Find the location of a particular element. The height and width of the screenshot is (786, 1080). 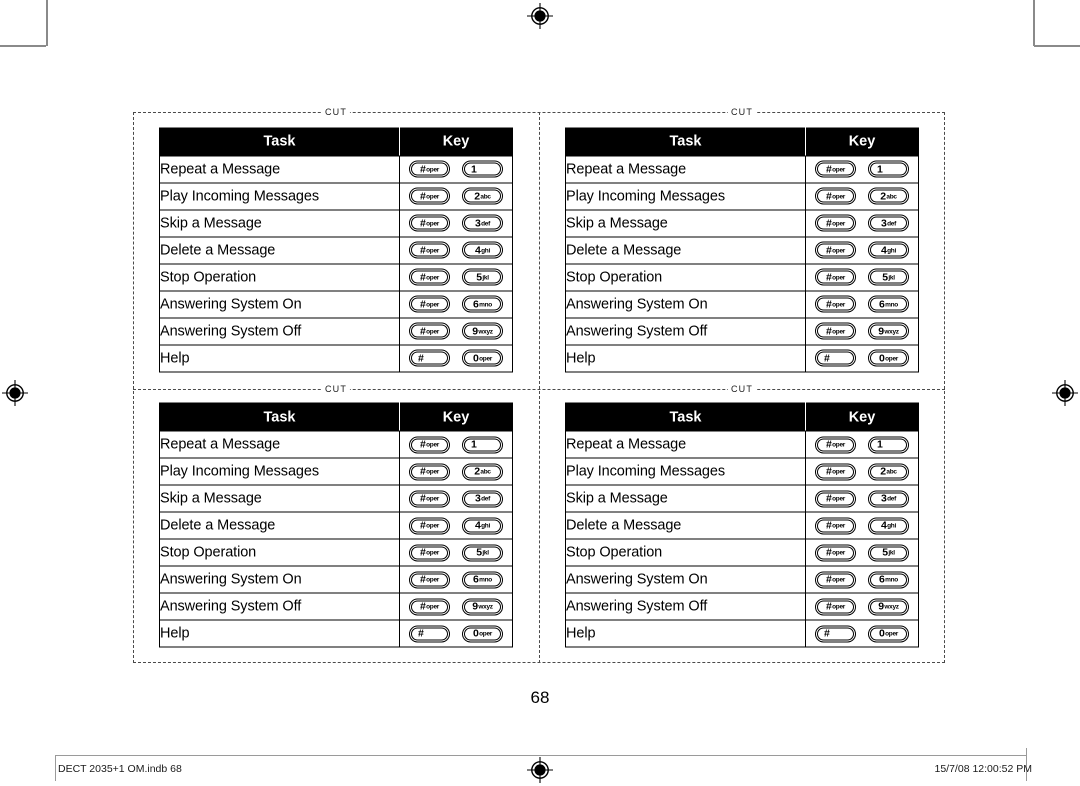

task-label: Answering System Off is located at coordinates (279, 331).